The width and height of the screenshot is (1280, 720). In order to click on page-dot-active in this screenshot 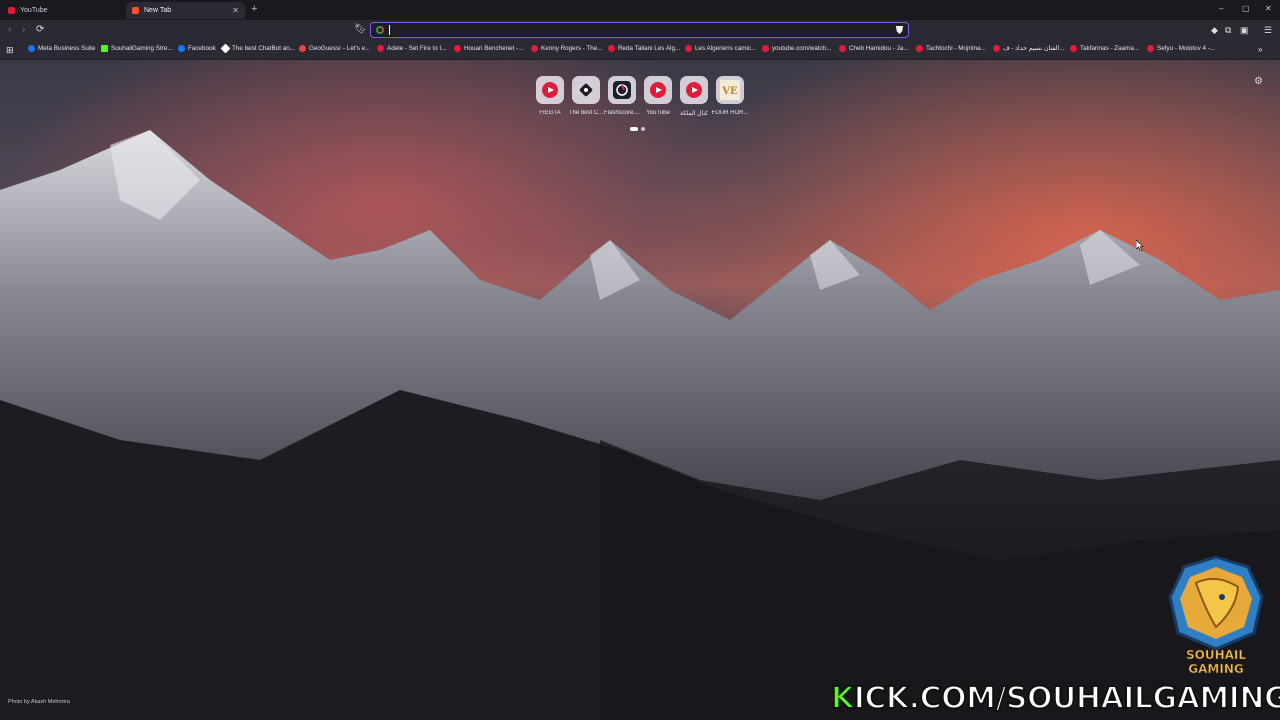, I will do `click(634, 129)`.